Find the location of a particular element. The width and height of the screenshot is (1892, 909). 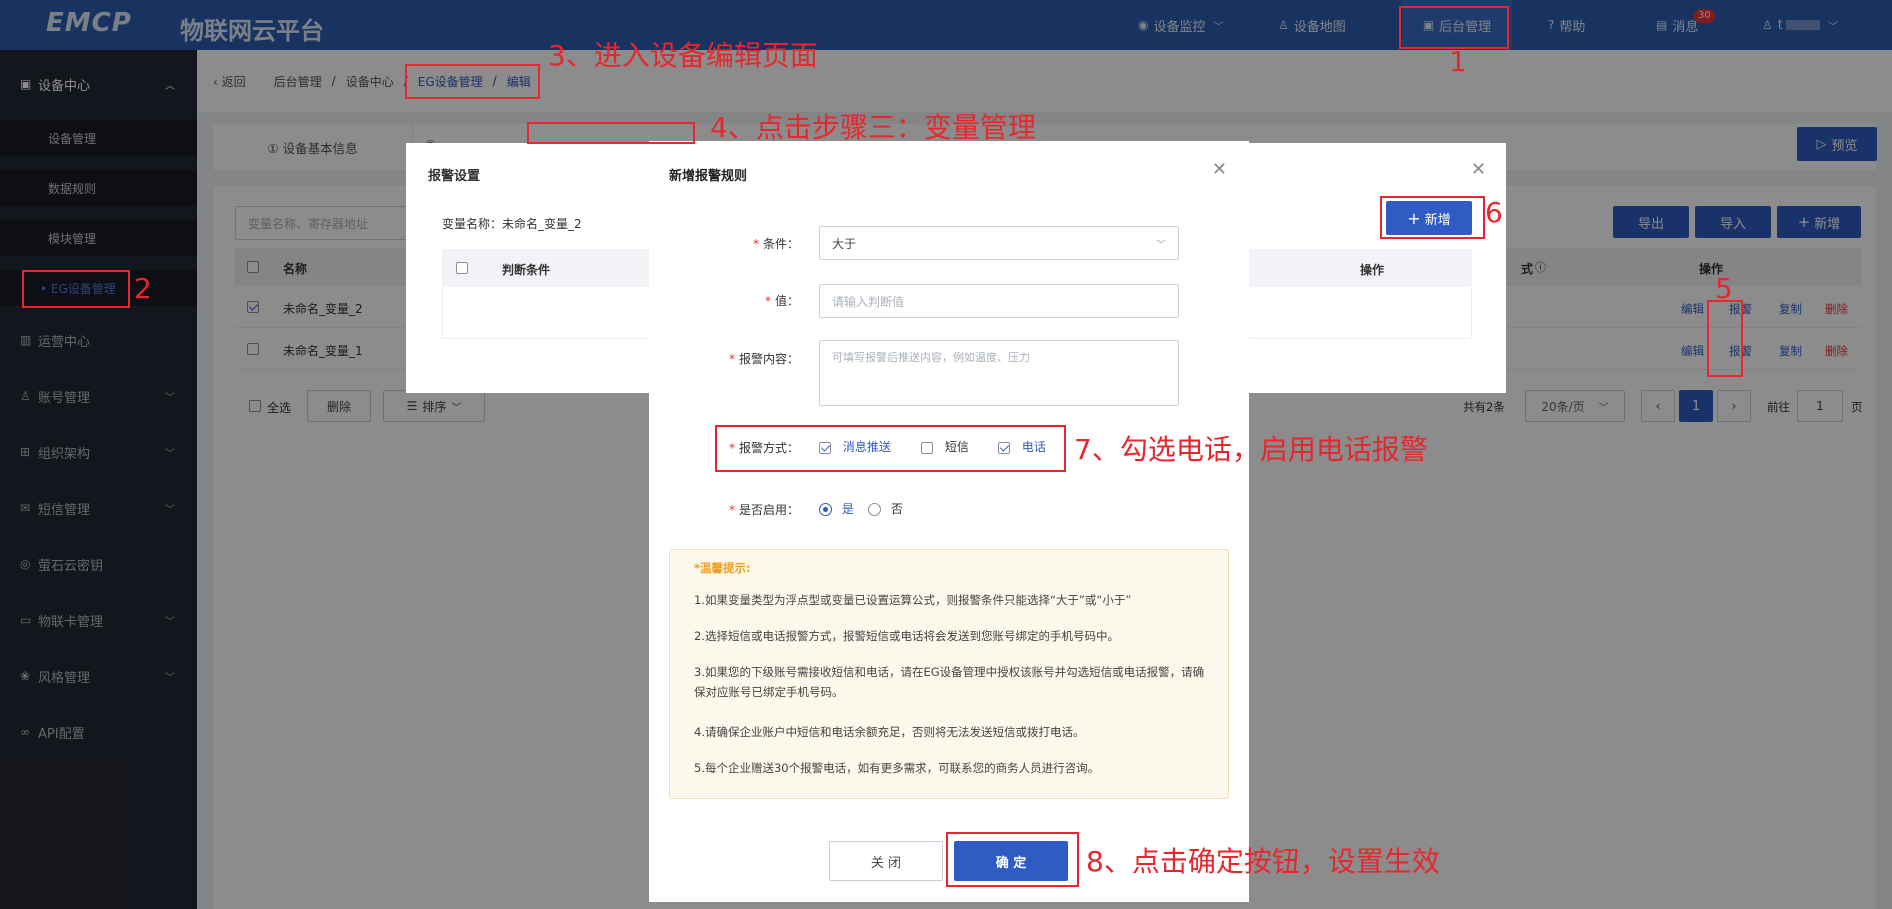

var-label: 变量名称： is located at coordinates (472, 224).